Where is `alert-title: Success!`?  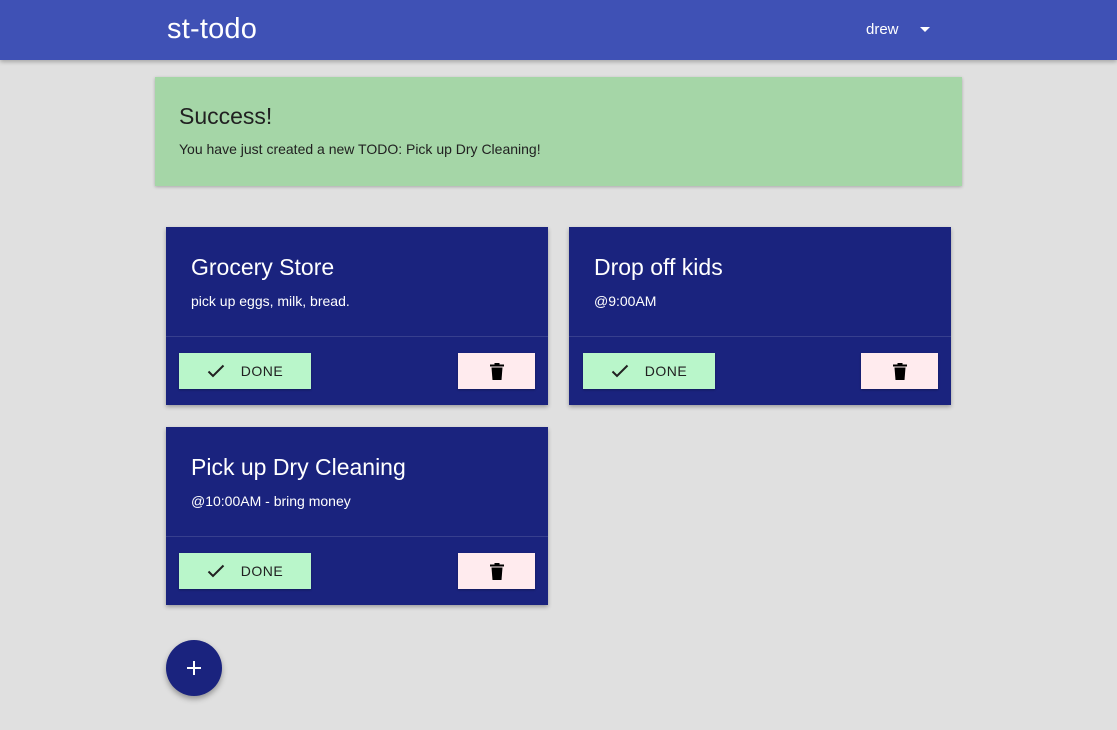 alert-title: Success! is located at coordinates (226, 116).